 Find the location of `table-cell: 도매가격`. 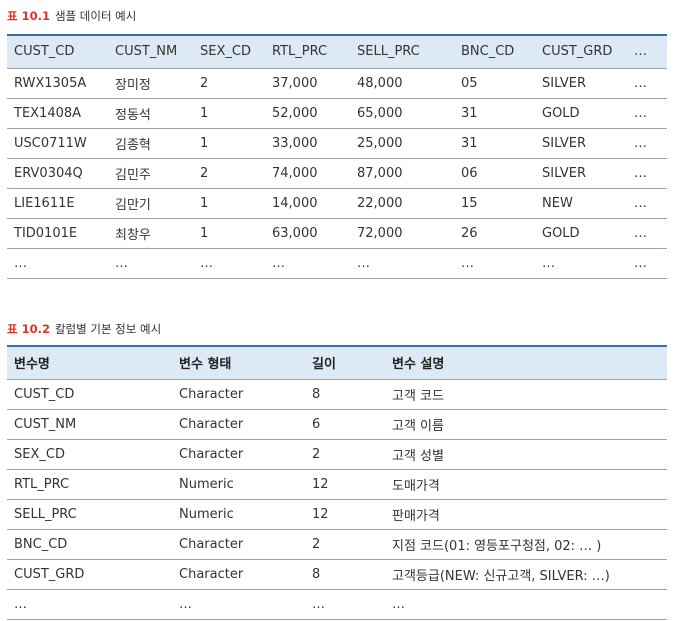

table-cell: 도매가격 is located at coordinates (416, 486).